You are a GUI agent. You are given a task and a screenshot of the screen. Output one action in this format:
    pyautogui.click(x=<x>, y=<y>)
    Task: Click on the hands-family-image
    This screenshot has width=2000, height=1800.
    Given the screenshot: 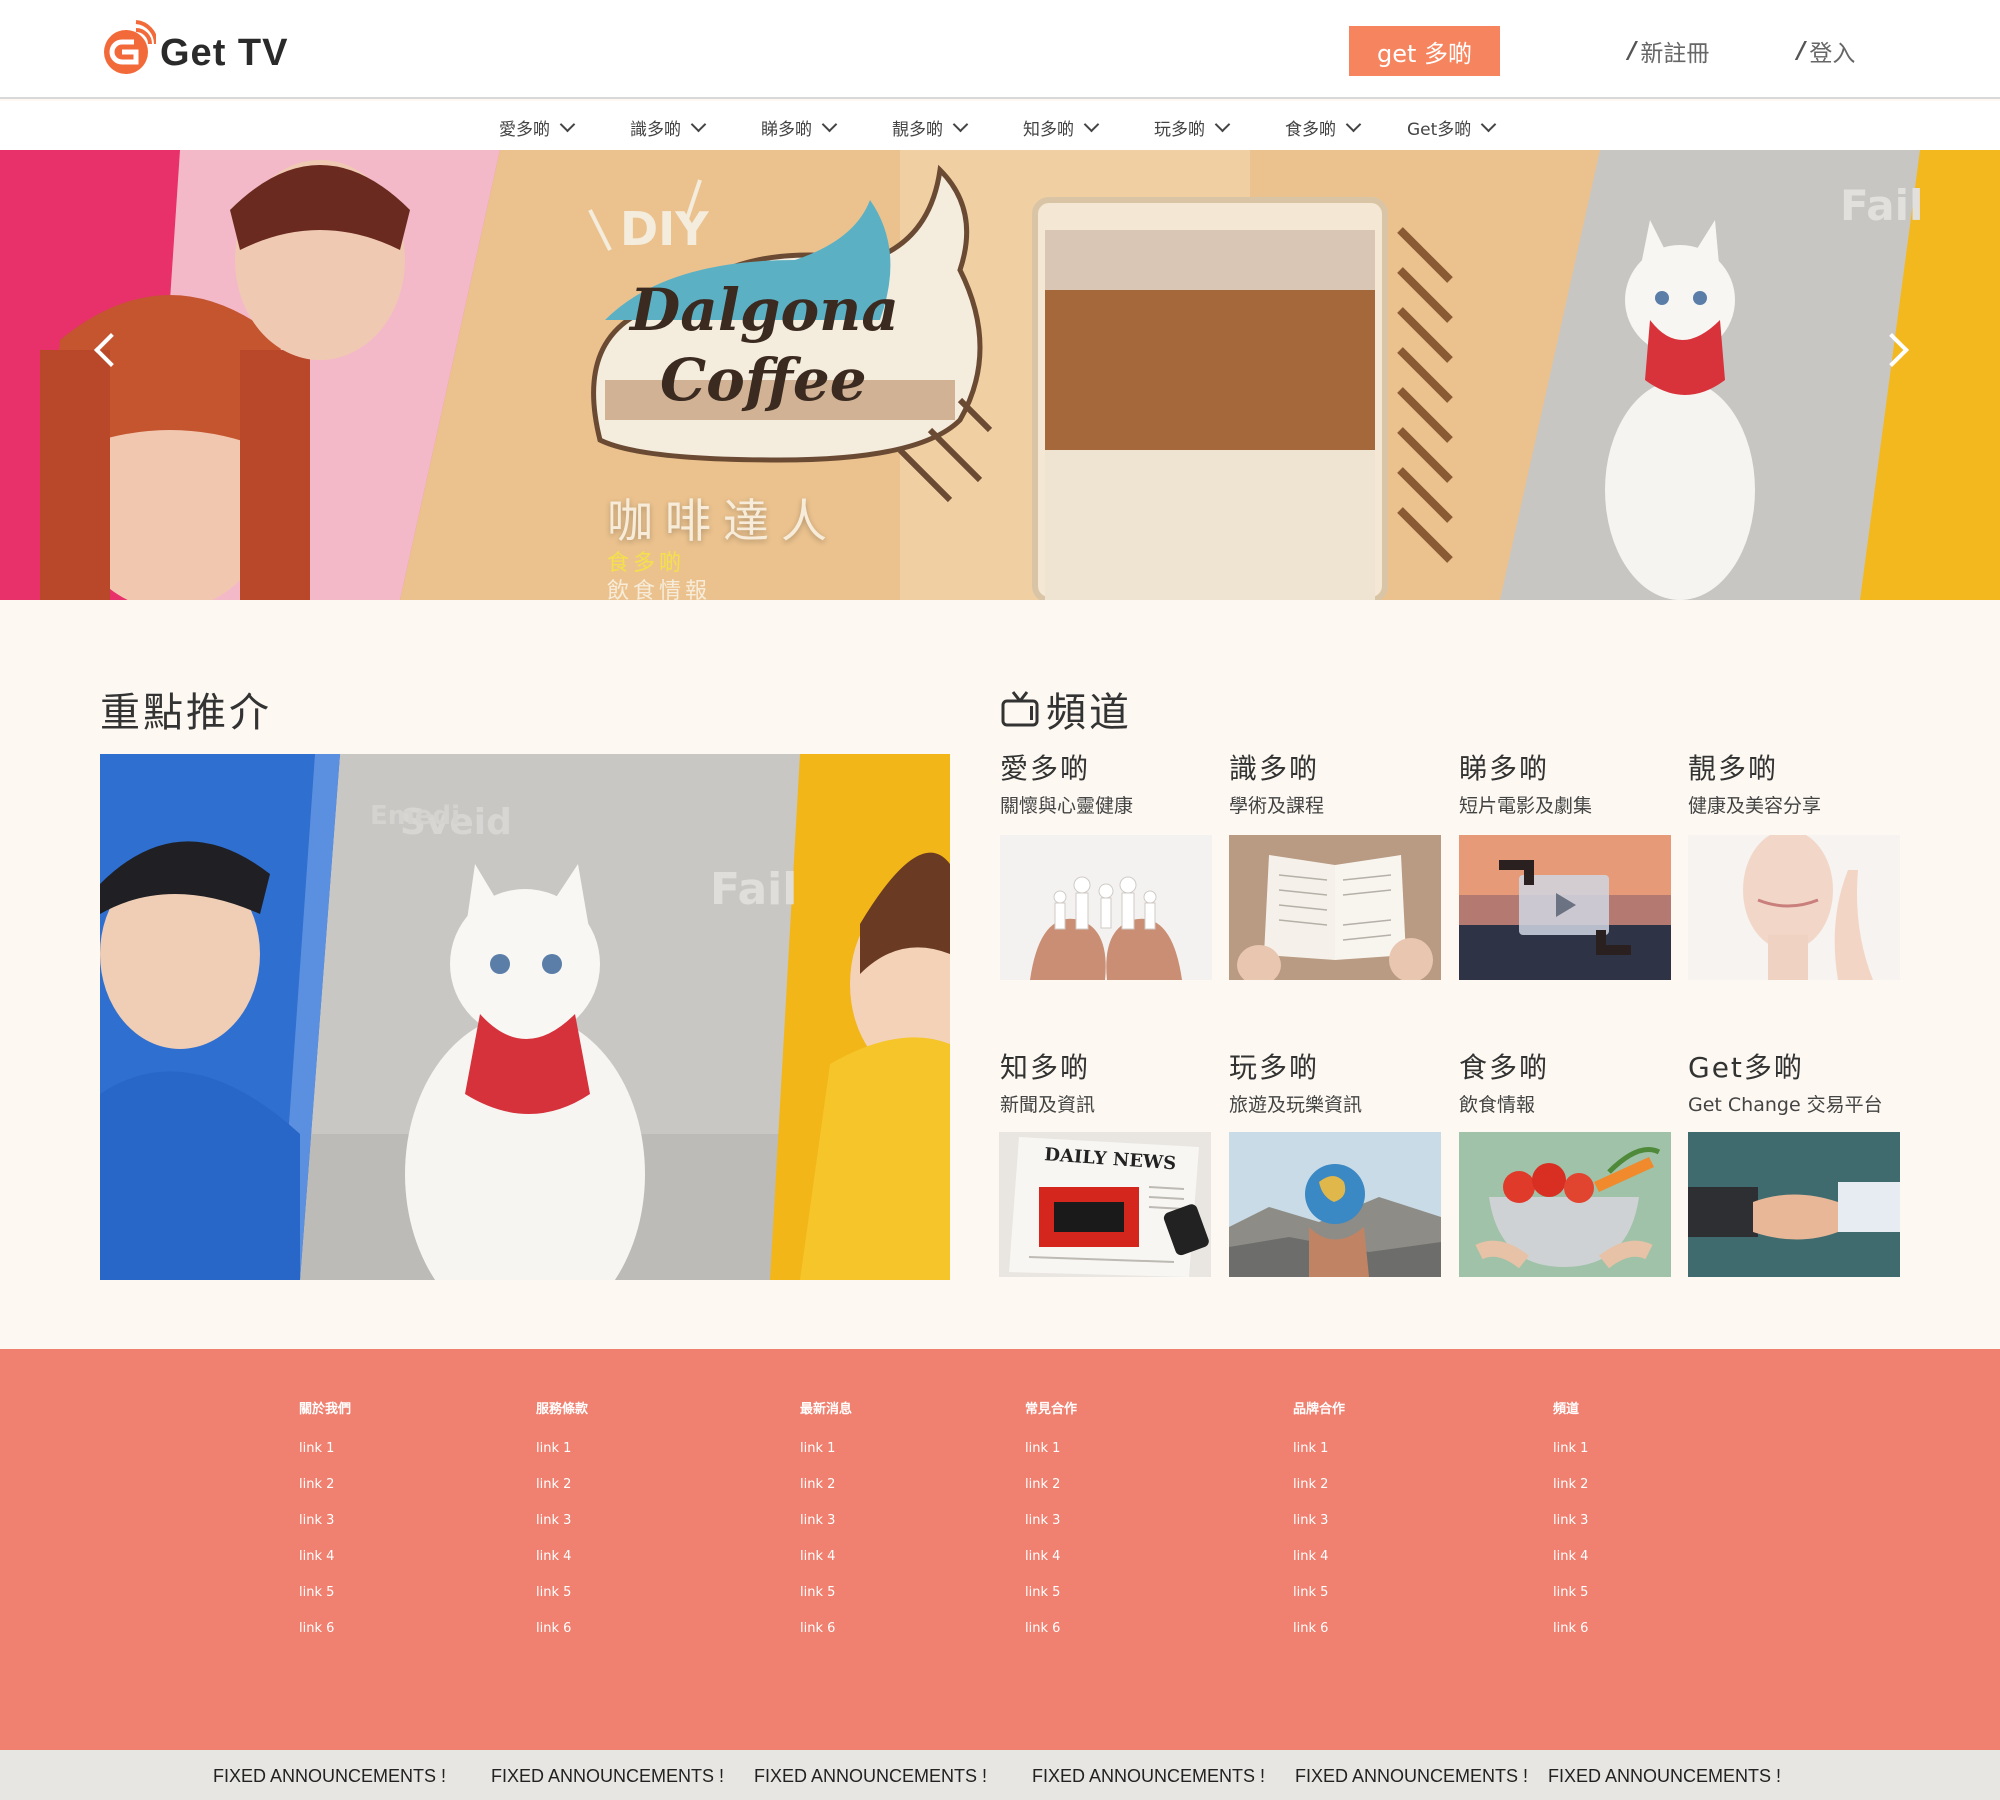 What is the action you would take?
    pyautogui.click(x=1106, y=907)
    